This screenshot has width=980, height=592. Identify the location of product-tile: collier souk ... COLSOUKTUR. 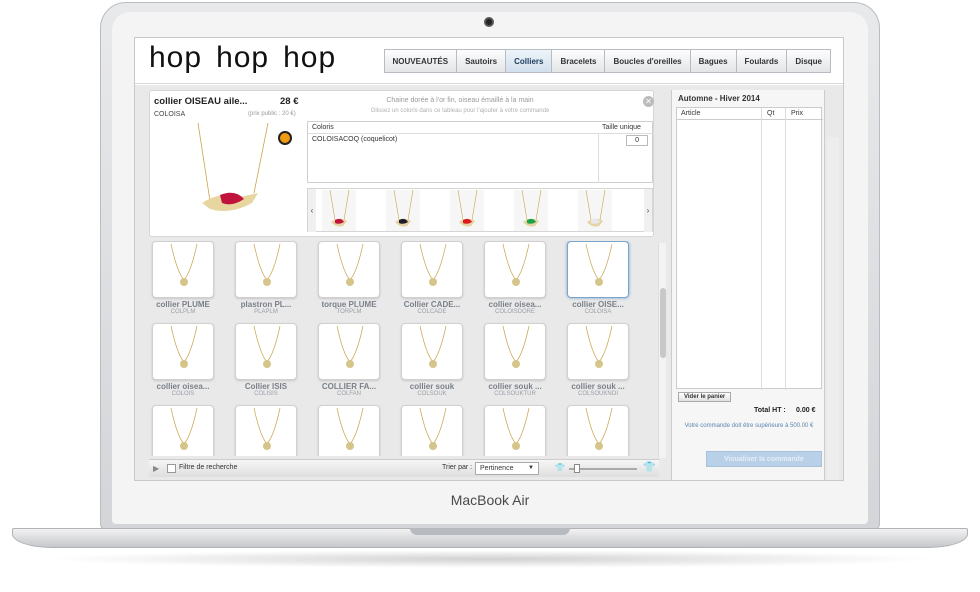
(515, 360).